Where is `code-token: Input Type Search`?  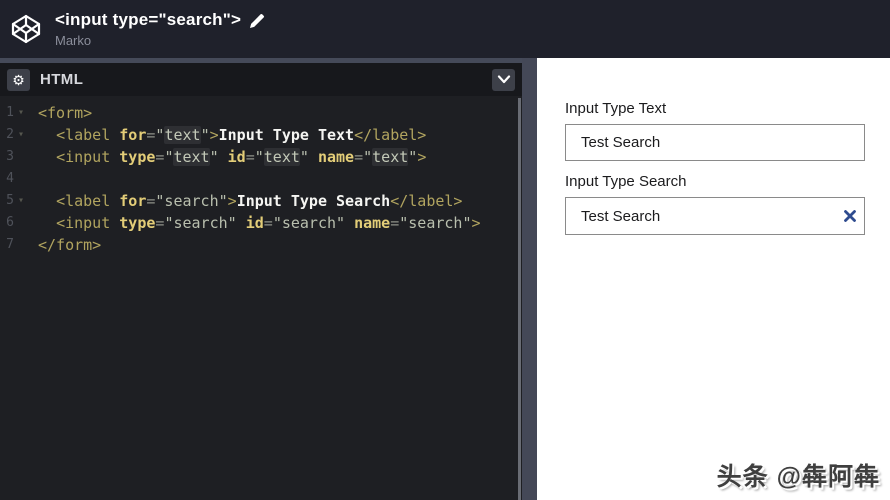
code-token: Input Type Search is located at coordinates (313, 201).